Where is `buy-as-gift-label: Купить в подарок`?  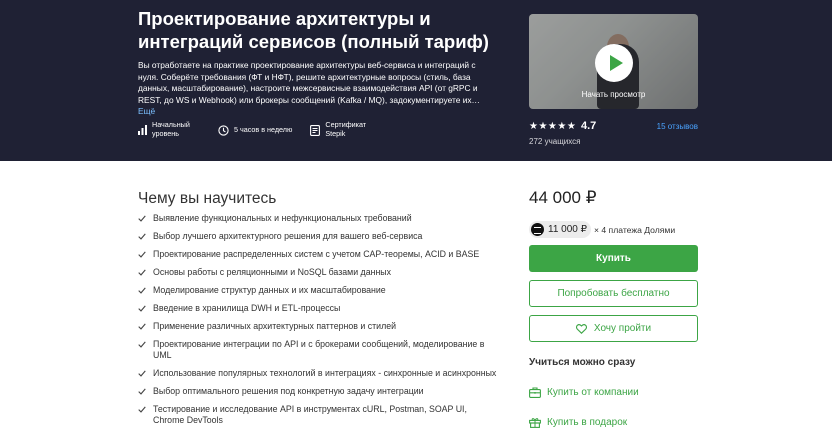
buy-as-gift-label: Купить в подарок is located at coordinates (587, 422).